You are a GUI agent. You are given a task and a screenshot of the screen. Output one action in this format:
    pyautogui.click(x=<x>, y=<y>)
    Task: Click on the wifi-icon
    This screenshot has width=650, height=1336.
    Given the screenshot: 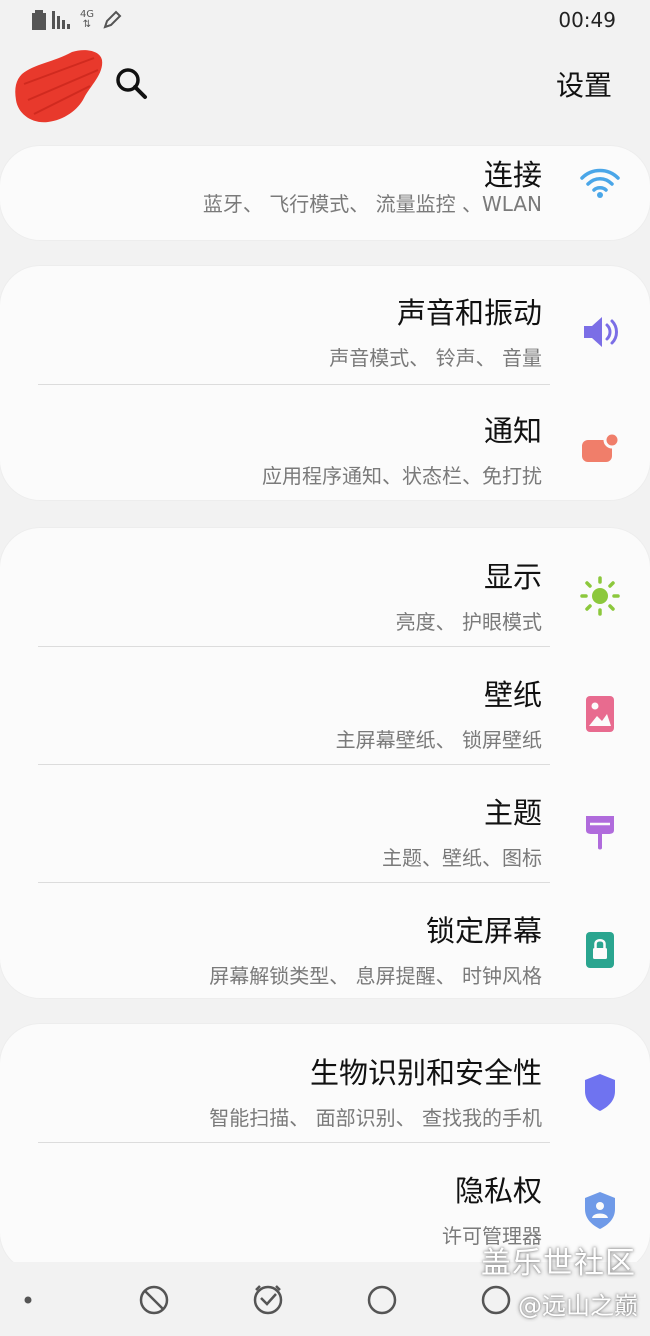 What is the action you would take?
    pyautogui.click(x=600, y=183)
    